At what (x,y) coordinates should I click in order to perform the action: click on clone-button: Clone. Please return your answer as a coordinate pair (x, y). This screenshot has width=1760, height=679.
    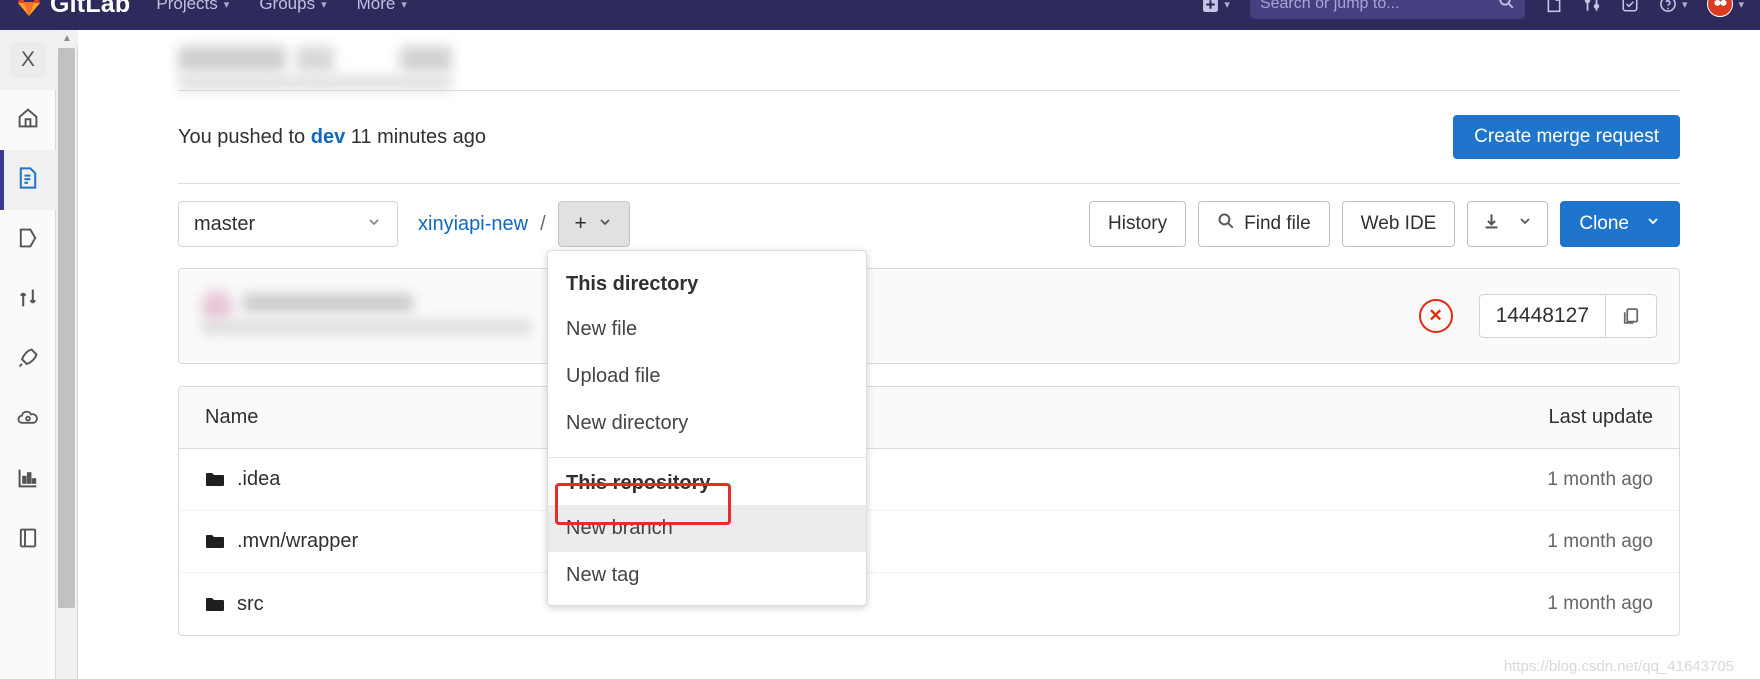
    Looking at the image, I should click on (1620, 224).